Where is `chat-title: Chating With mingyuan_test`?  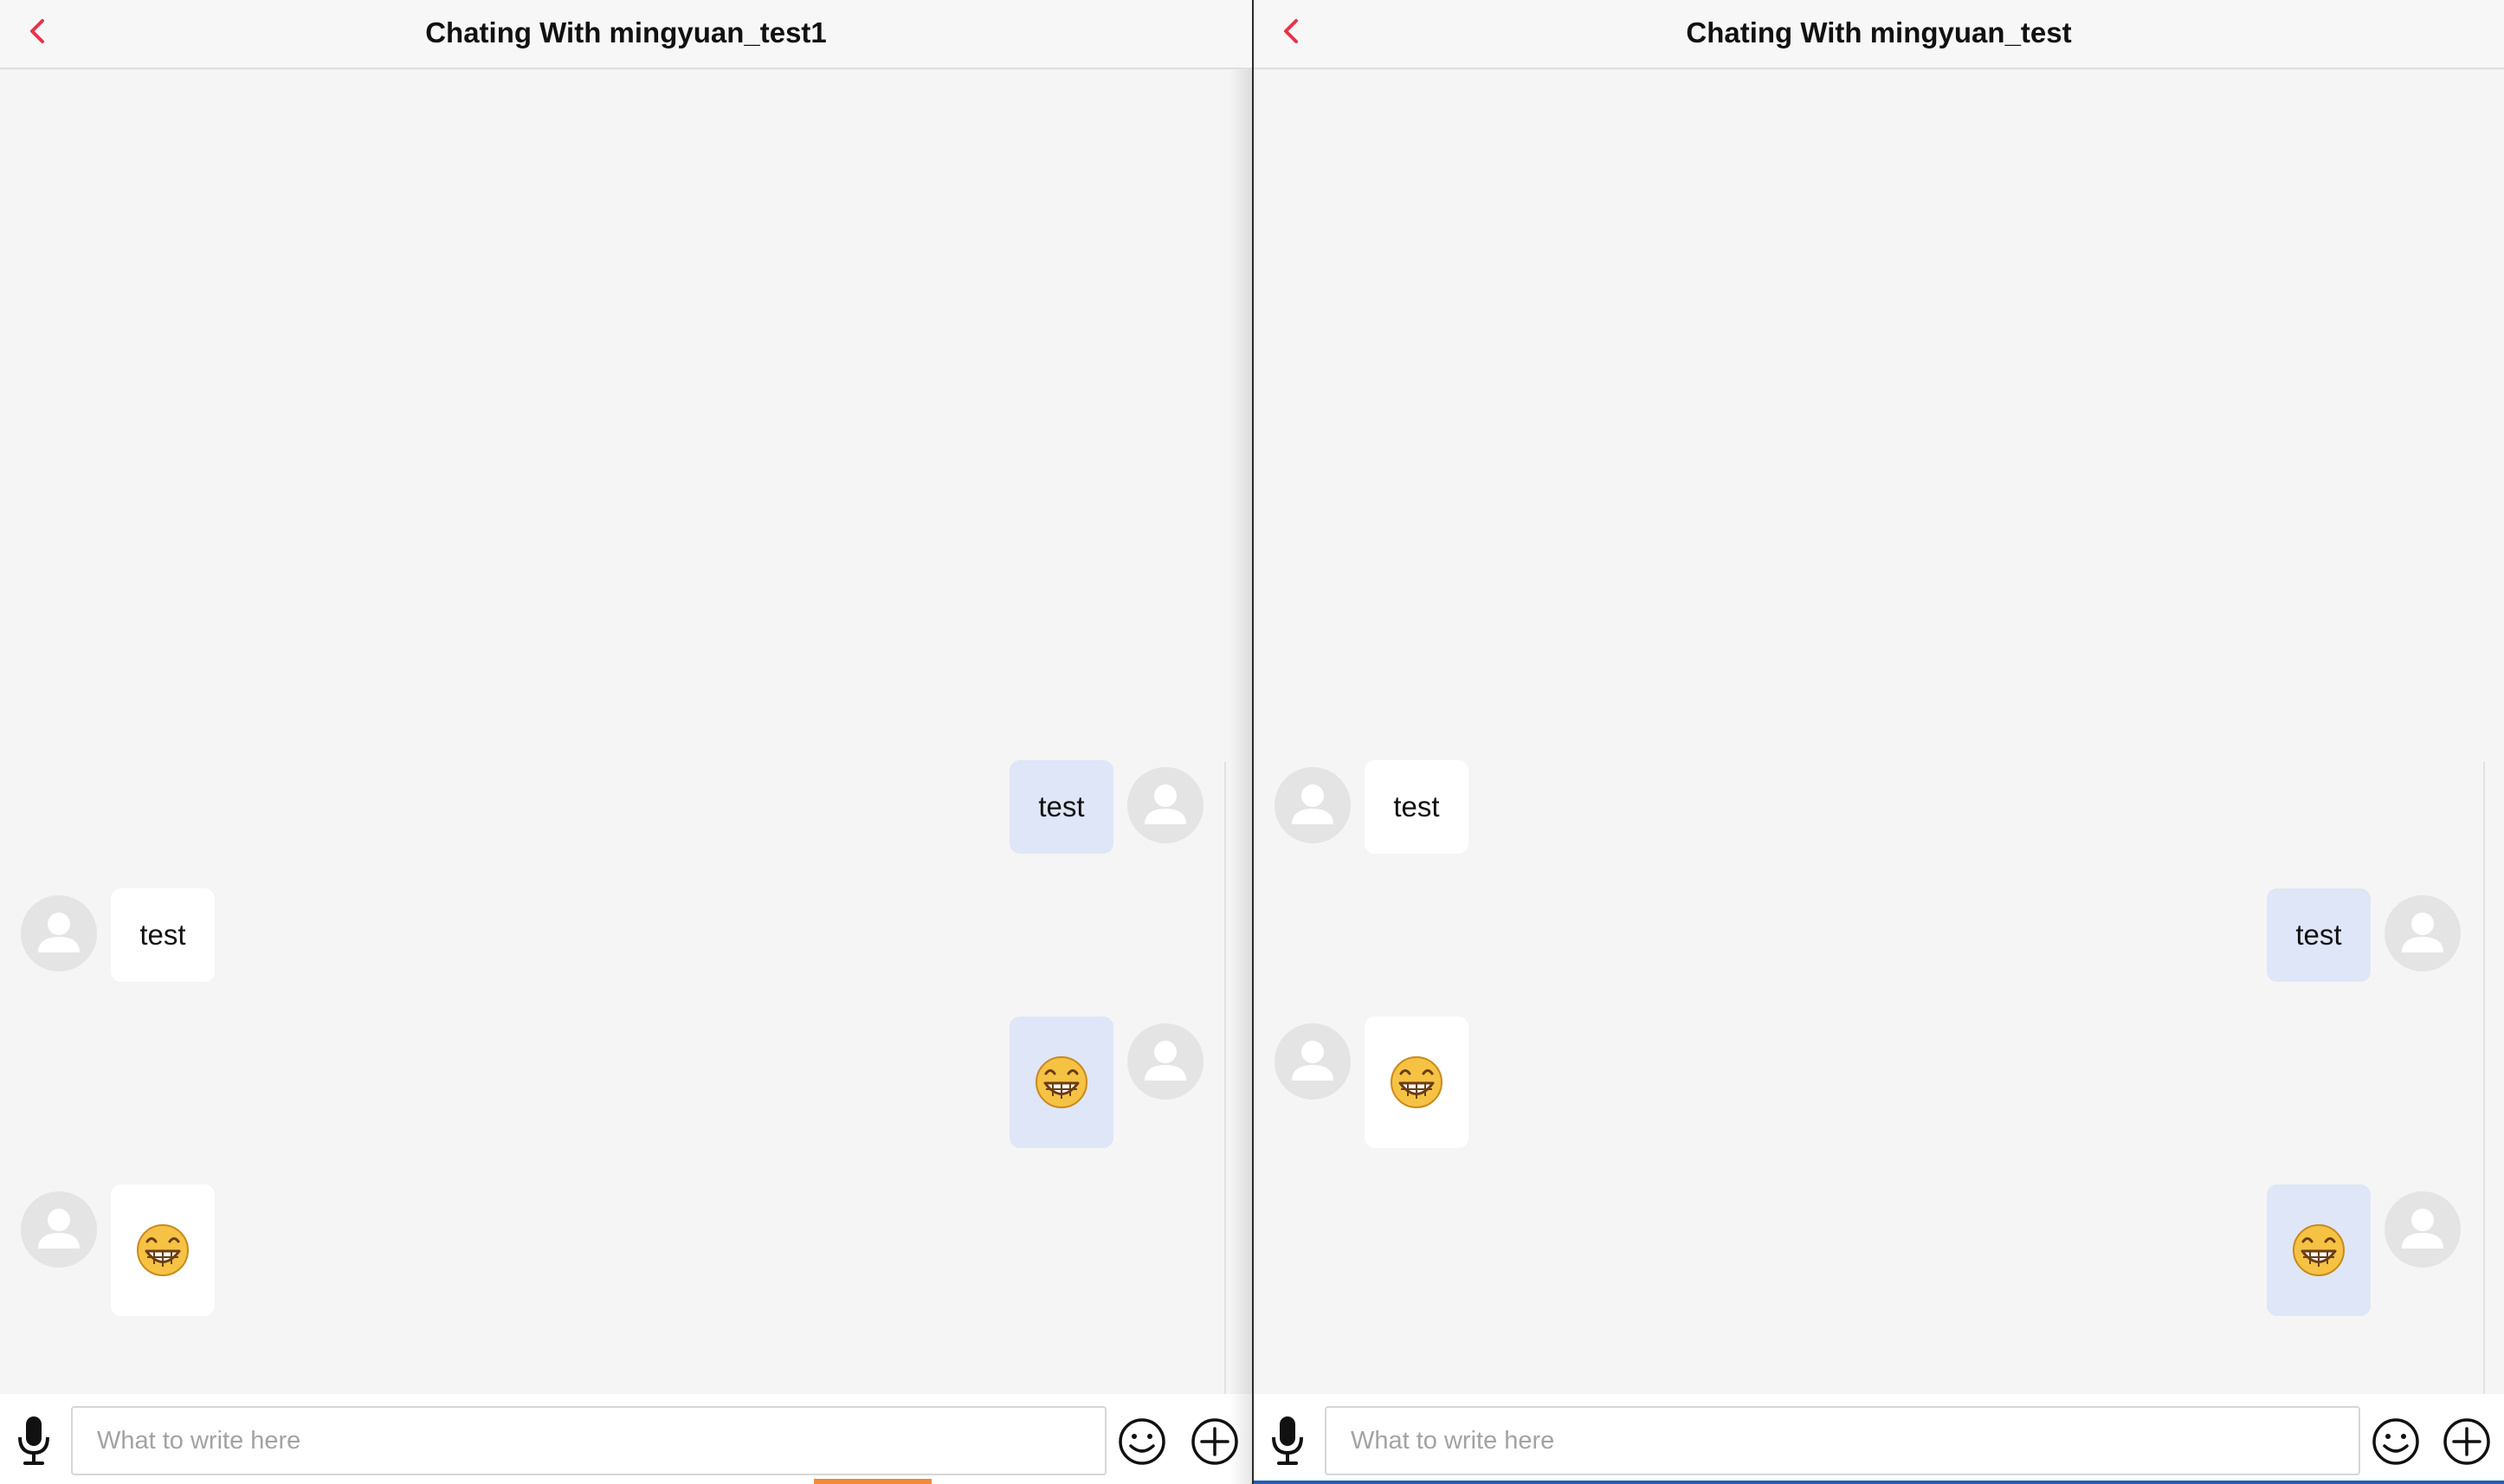
chat-title: Chating With mingyuan_test is located at coordinates (1879, 32).